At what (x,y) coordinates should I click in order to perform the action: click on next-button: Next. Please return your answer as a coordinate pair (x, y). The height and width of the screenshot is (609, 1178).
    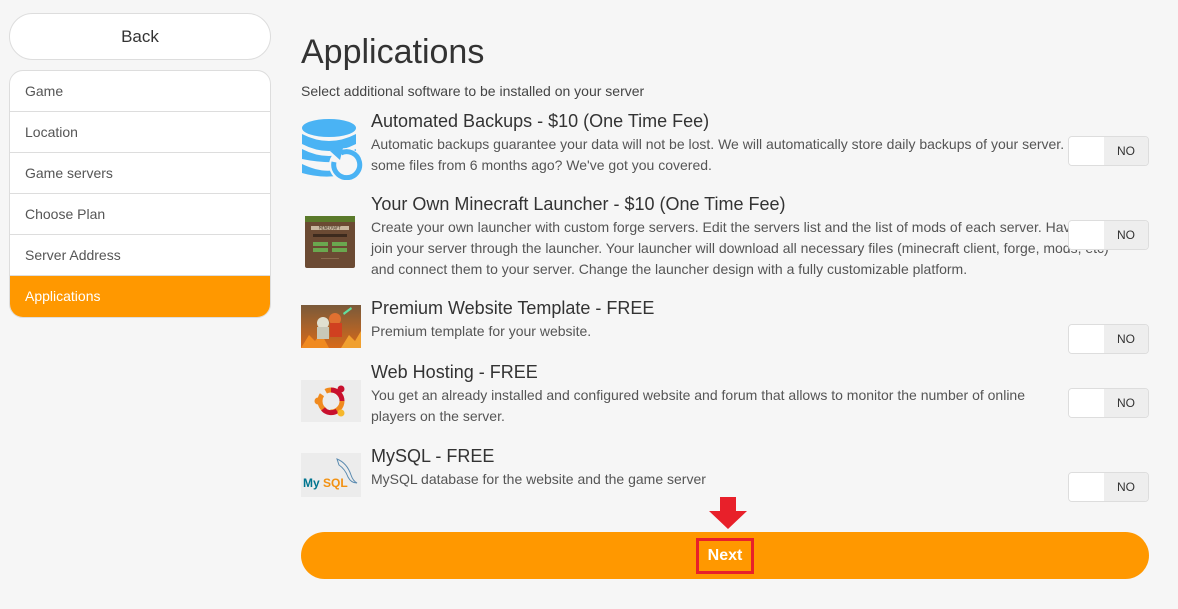
    Looking at the image, I should click on (725, 555).